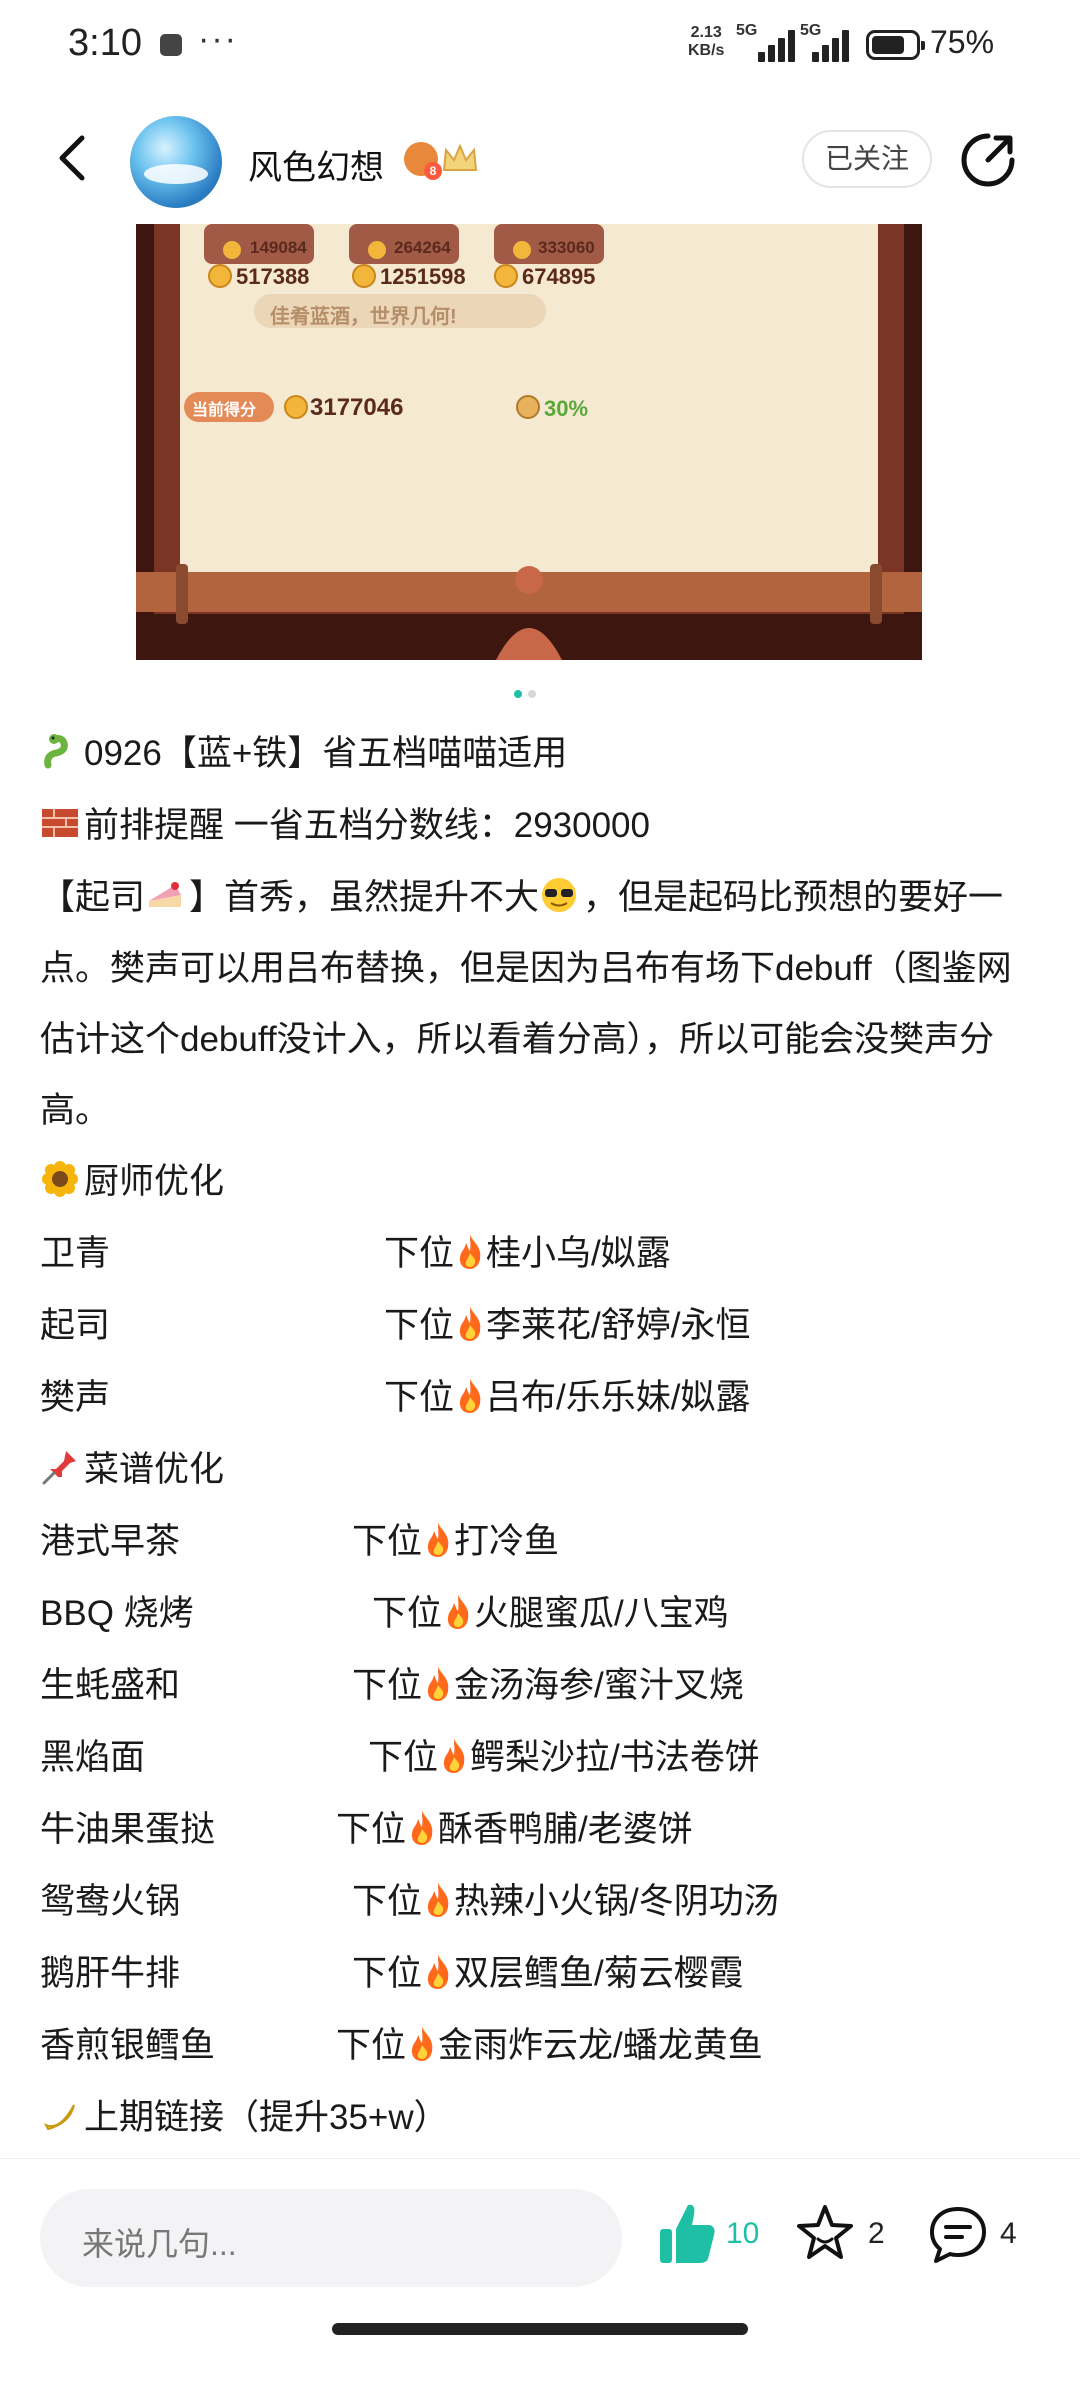 The image size is (1080, 2401). What do you see at coordinates (540, 2118) in the screenshot?
I see `last-link: 上期链接（提升35+w）` at bounding box center [540, 2118].